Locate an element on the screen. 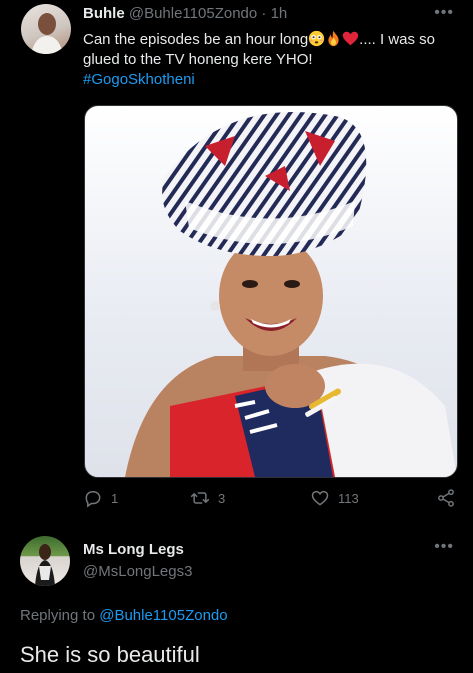 This screenshot has height=673, width=473. tweet-text-part: Can the episodes be an hour long is located at coordinates (196, 39).